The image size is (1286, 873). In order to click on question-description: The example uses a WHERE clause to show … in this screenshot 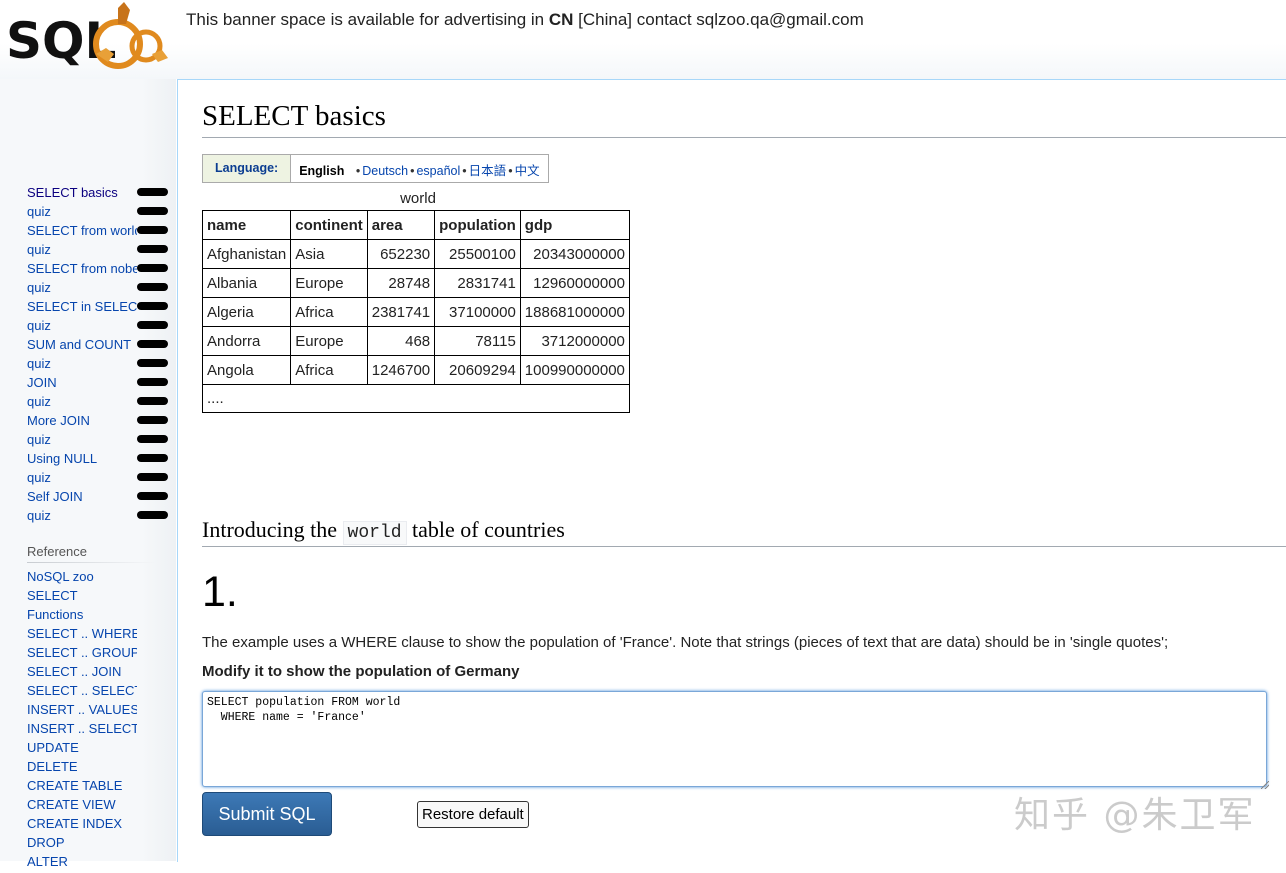, I will do `click(685, 642)`.